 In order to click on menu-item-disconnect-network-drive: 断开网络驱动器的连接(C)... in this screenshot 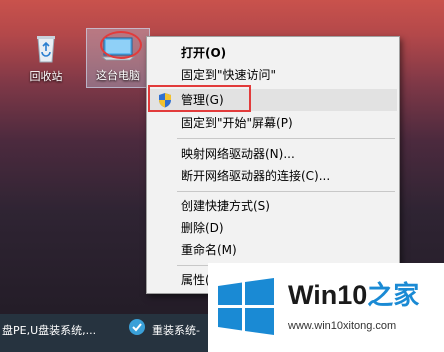, I will do `click(273, 176)`.